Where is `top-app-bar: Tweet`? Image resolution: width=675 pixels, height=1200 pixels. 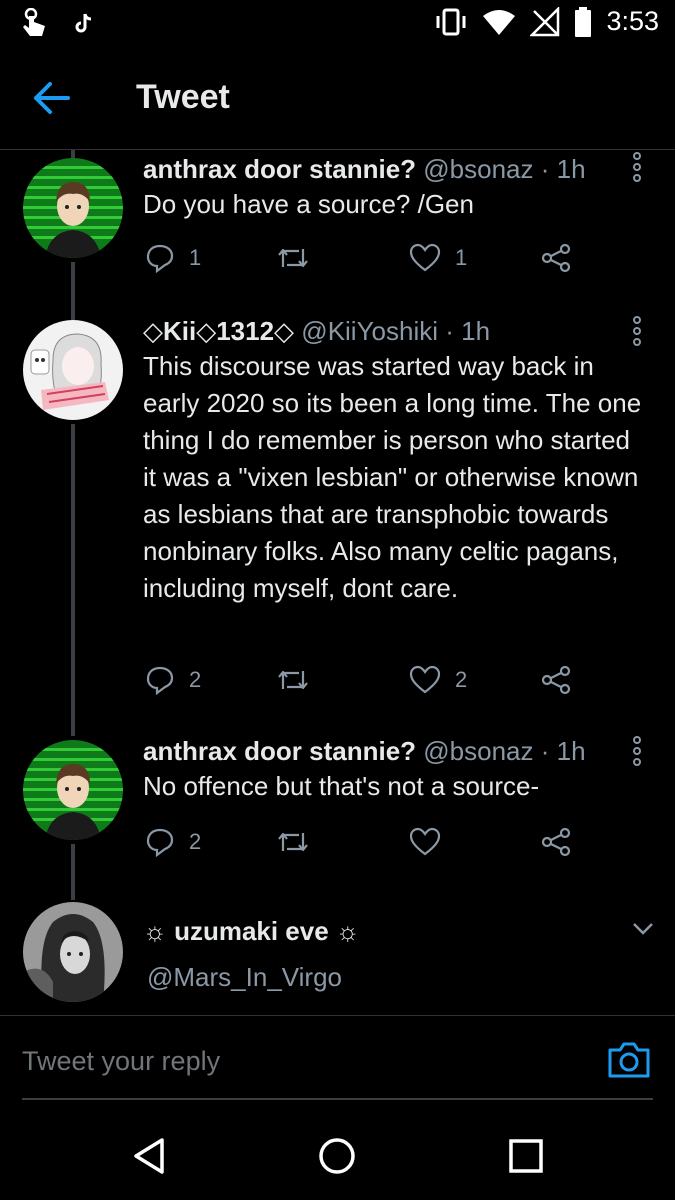 top-app-bar: Tweet is located at coordinates (337, 99).